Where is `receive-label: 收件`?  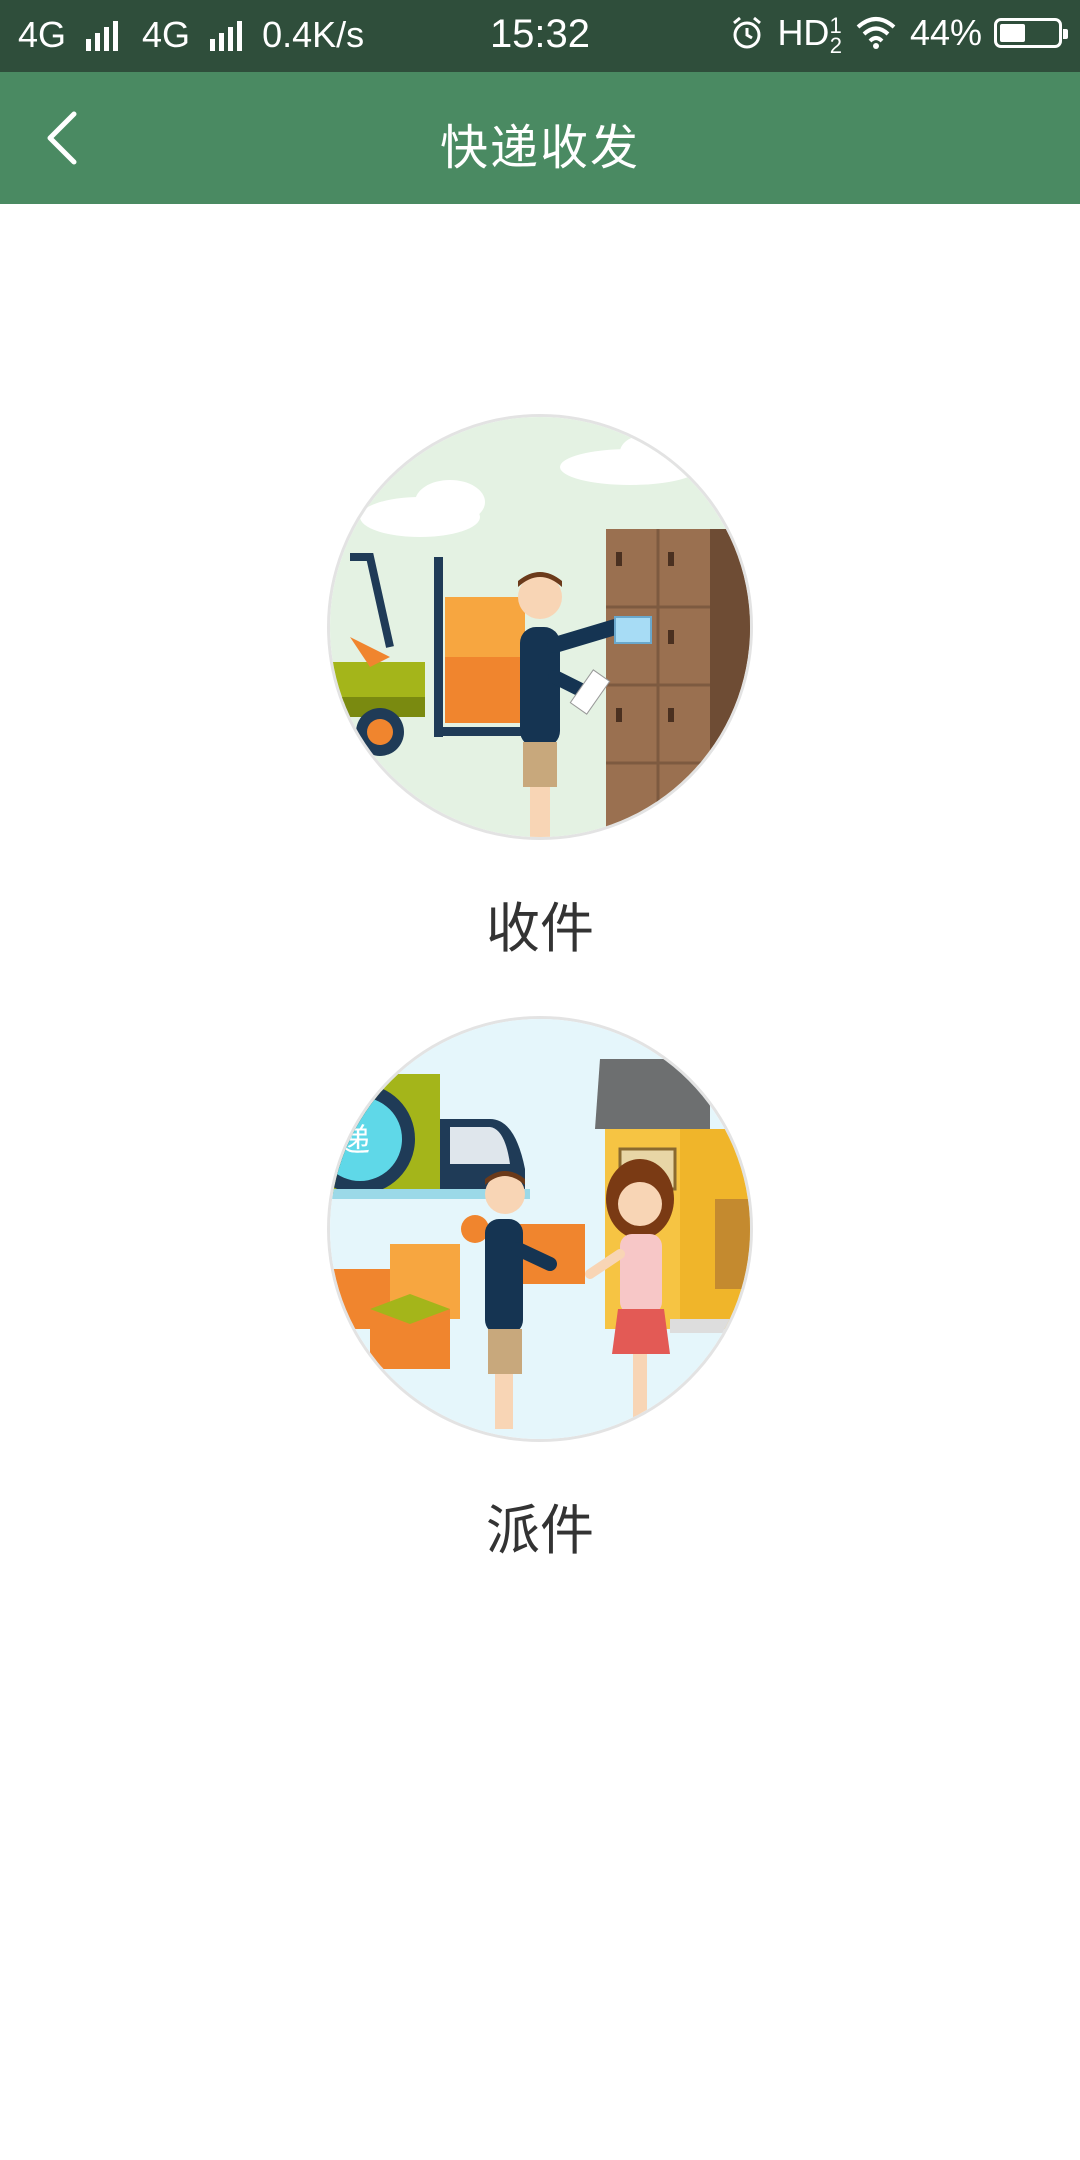
receive-label: 收件 is located at coordinates (540, 929).